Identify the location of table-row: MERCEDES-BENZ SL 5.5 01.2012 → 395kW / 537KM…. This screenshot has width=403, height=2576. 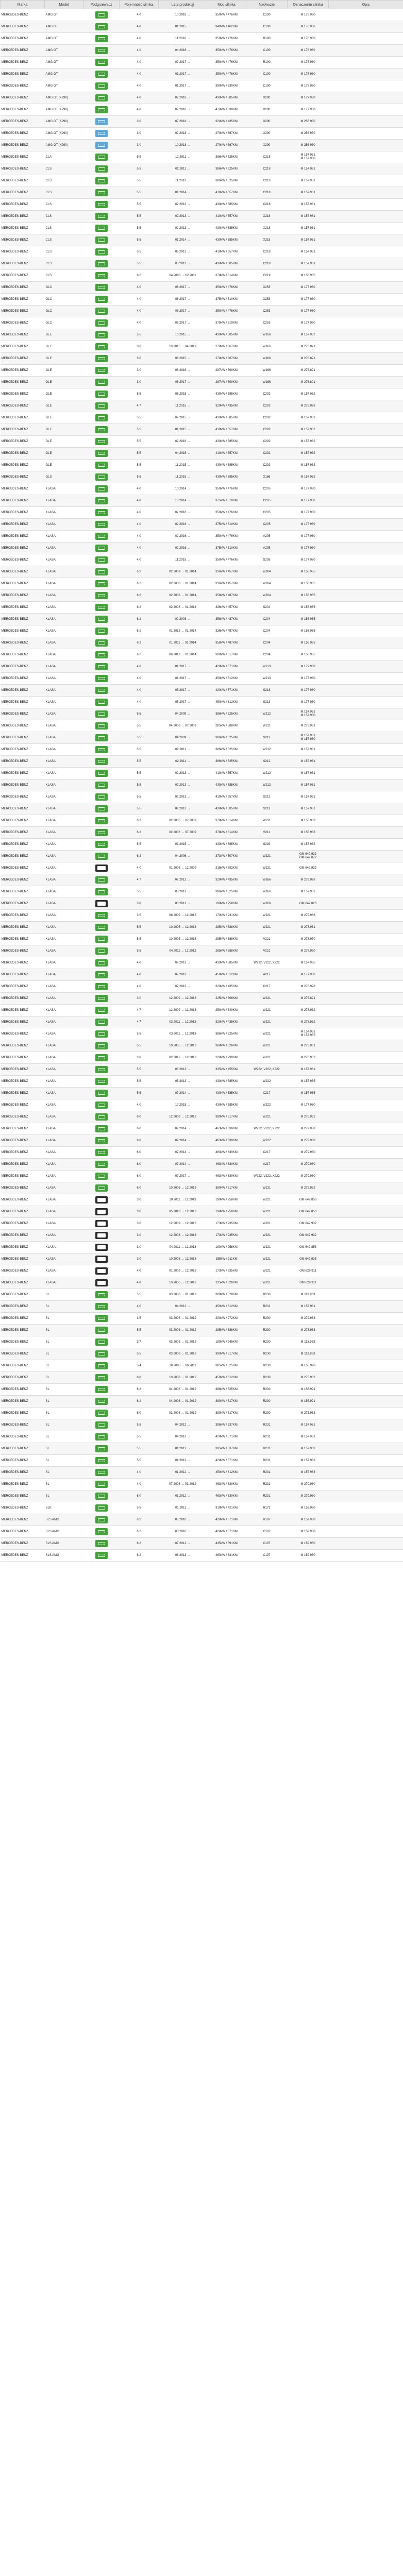
(202, 1449).